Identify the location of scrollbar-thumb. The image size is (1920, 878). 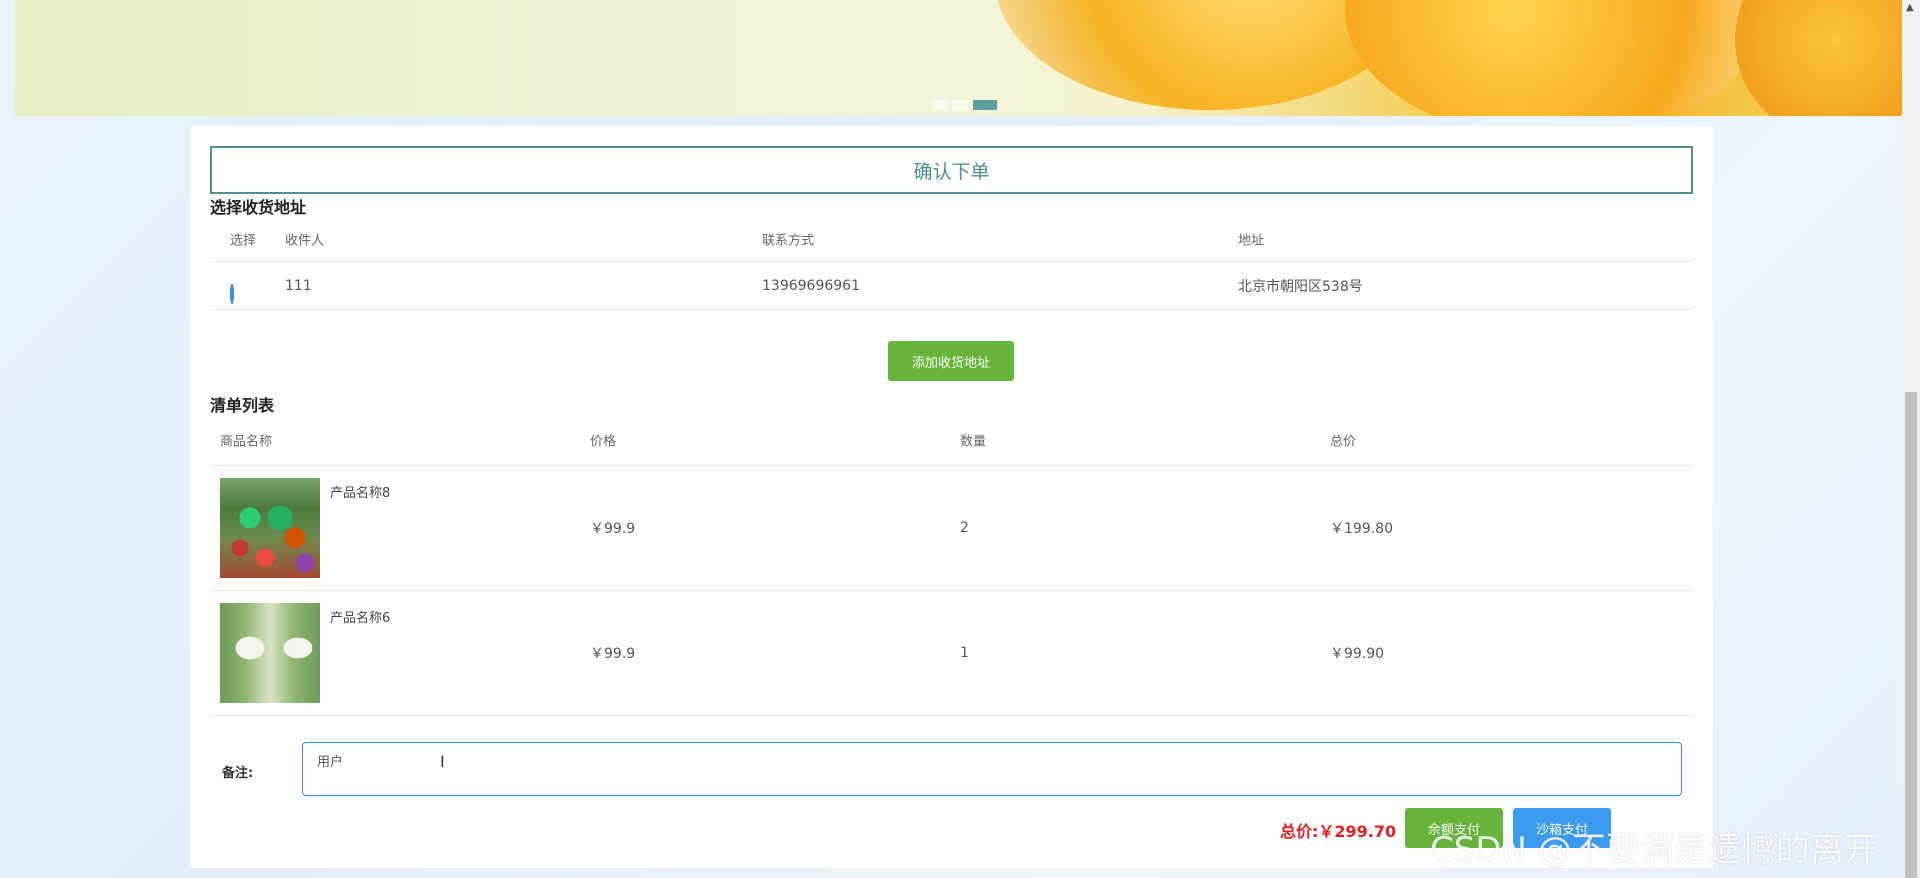
(1911, 635).